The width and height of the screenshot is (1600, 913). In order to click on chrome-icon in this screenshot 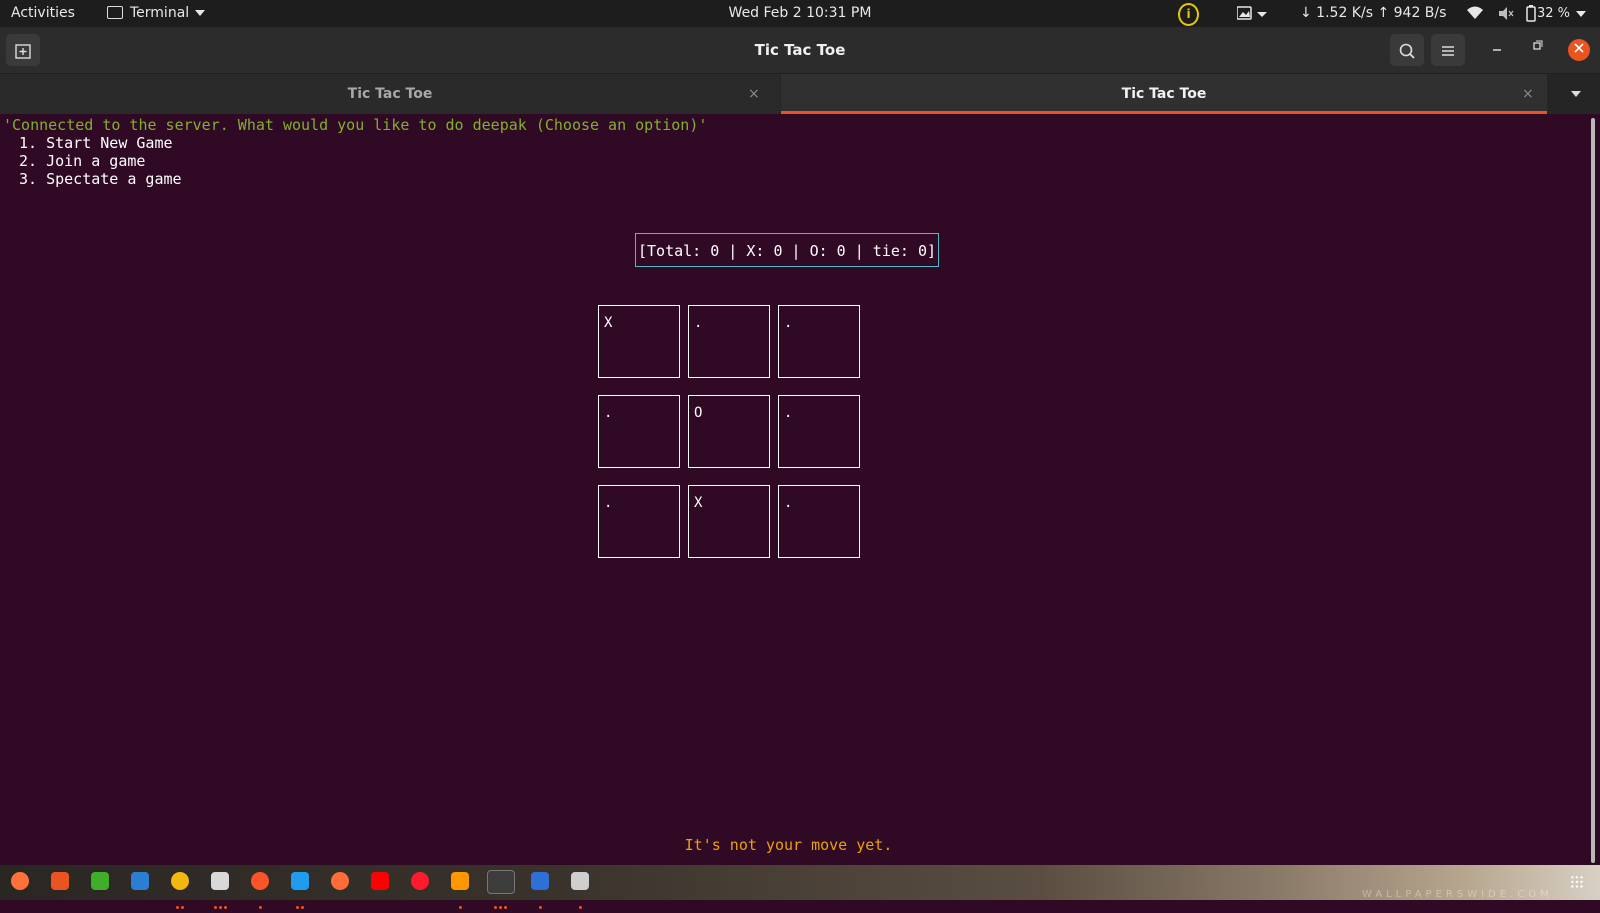, I will do `click(180, 881)`.